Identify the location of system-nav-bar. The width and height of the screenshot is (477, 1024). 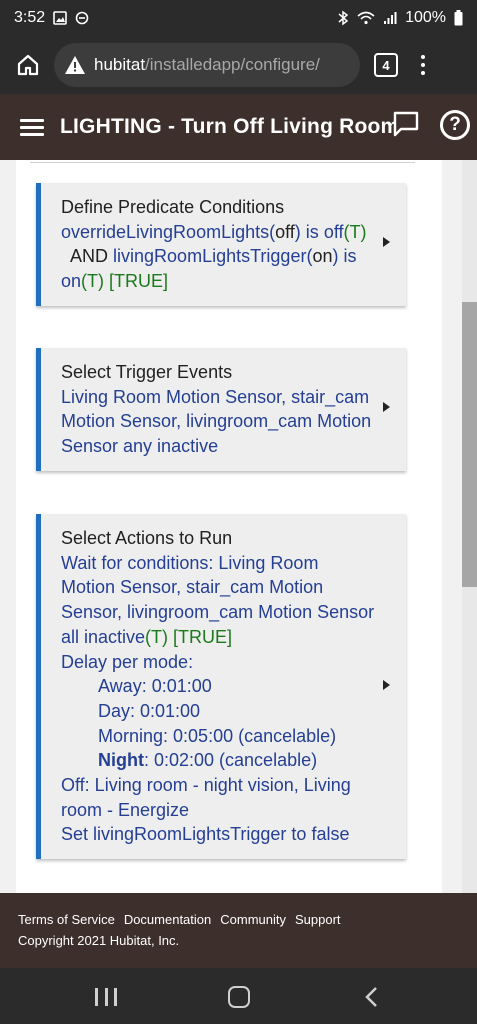
(238, 996).